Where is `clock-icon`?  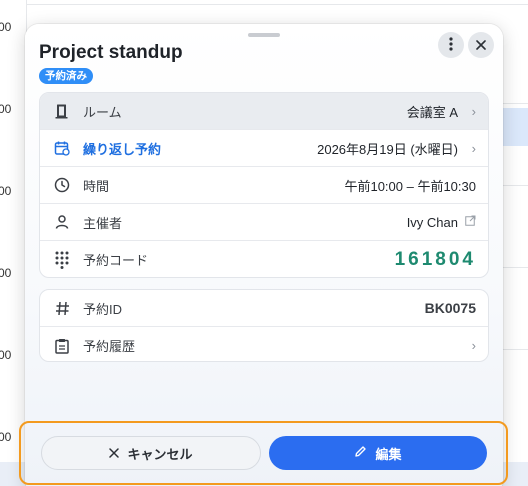
clock-icon is located at coordinates (62, 185).